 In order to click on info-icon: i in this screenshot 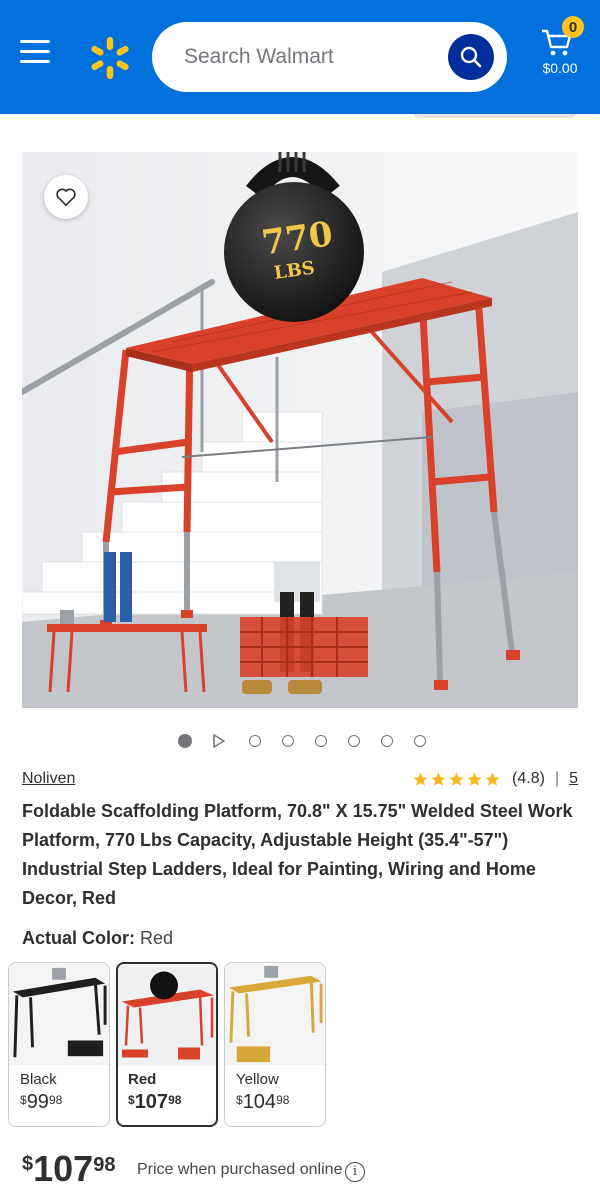, I will do `click(355, 1172)`.